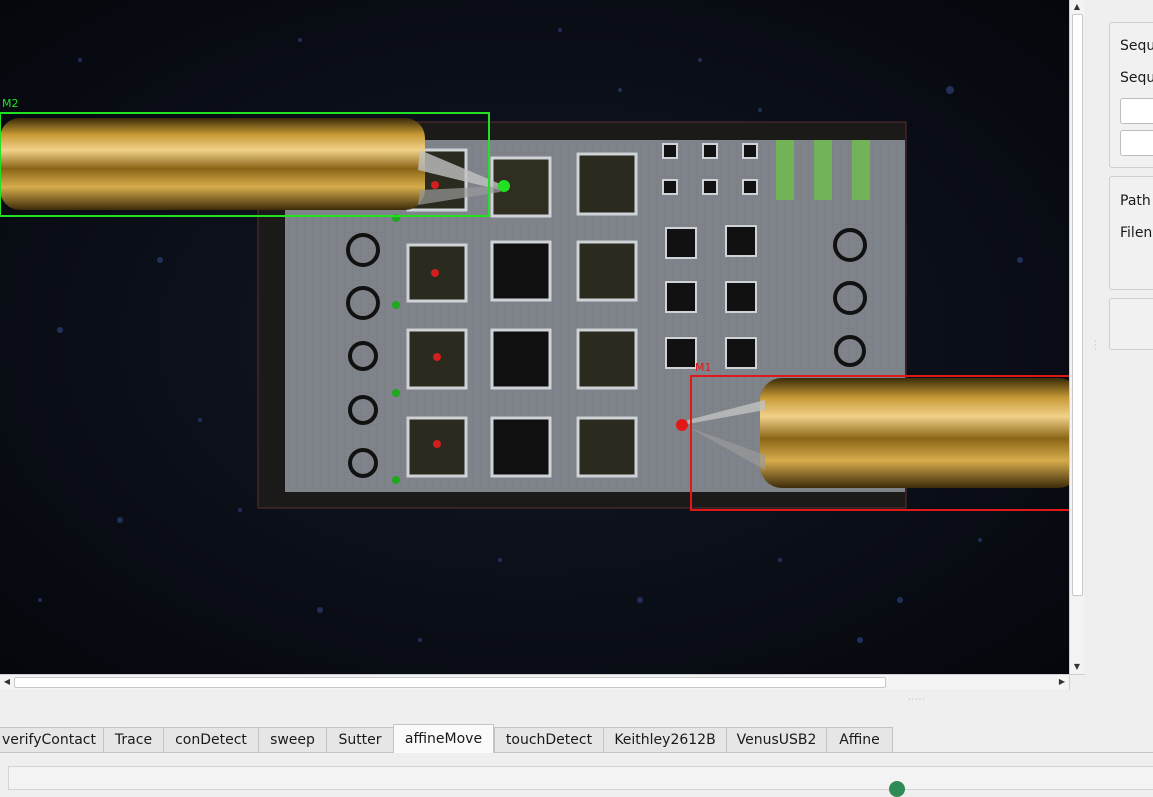 The width and height of the screenshot is (1153, 797). What do you see at coordinates (1136, 78) in the screenshot?
I see `sequence-label-2: Sequ` at bounding box center [1136, 78].